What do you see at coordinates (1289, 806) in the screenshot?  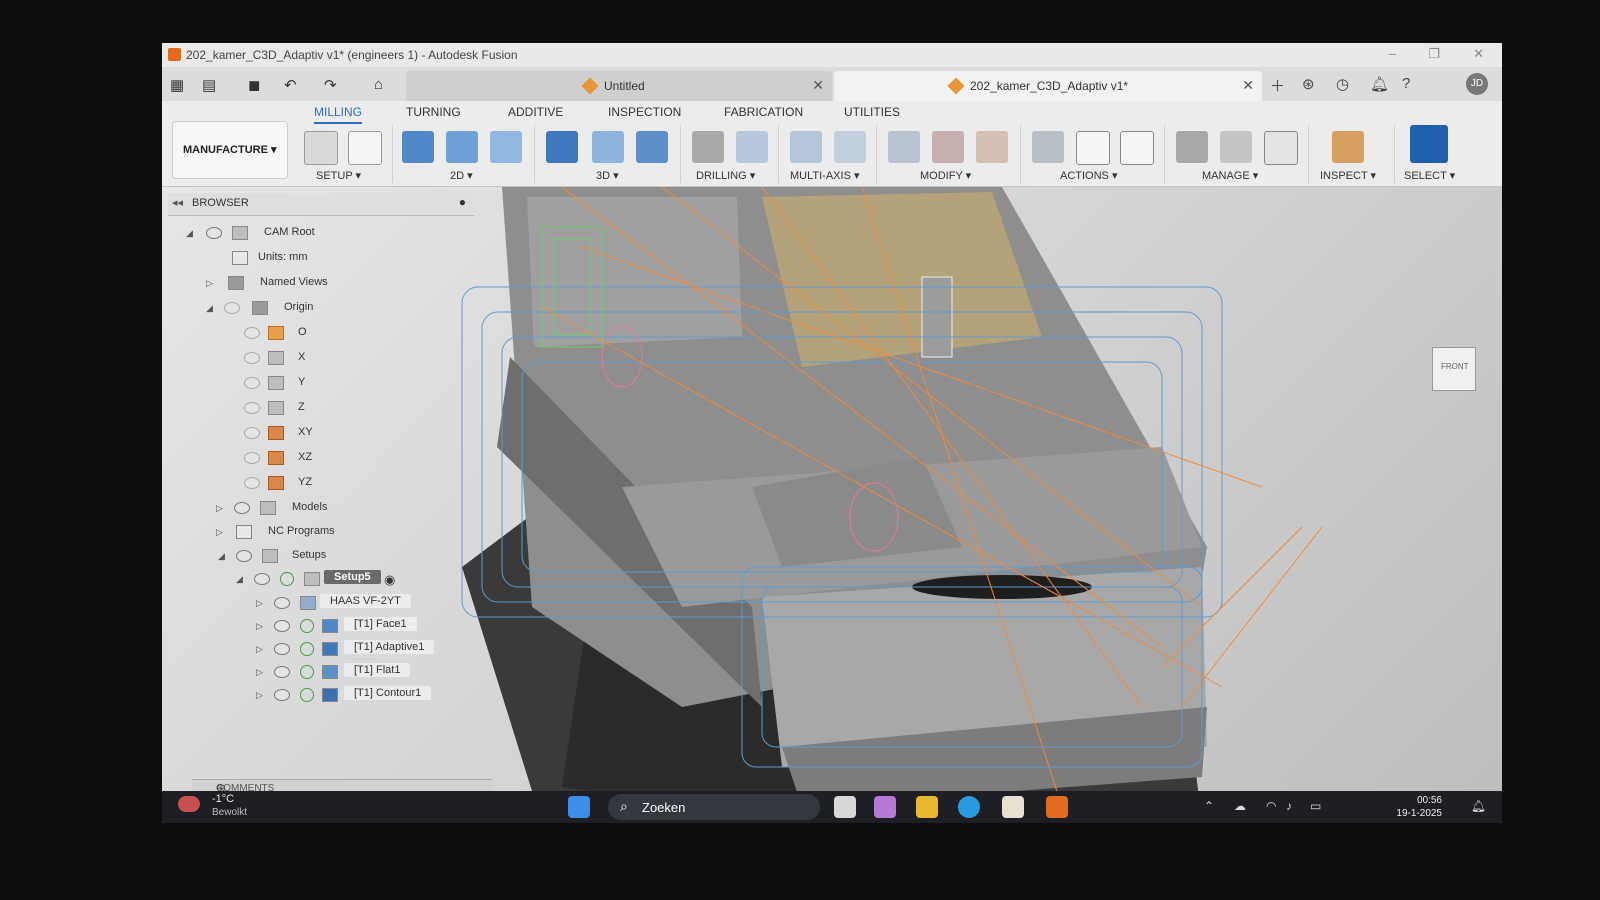 I see `volume-icon: ♪` at bounding box center [1289, 806].